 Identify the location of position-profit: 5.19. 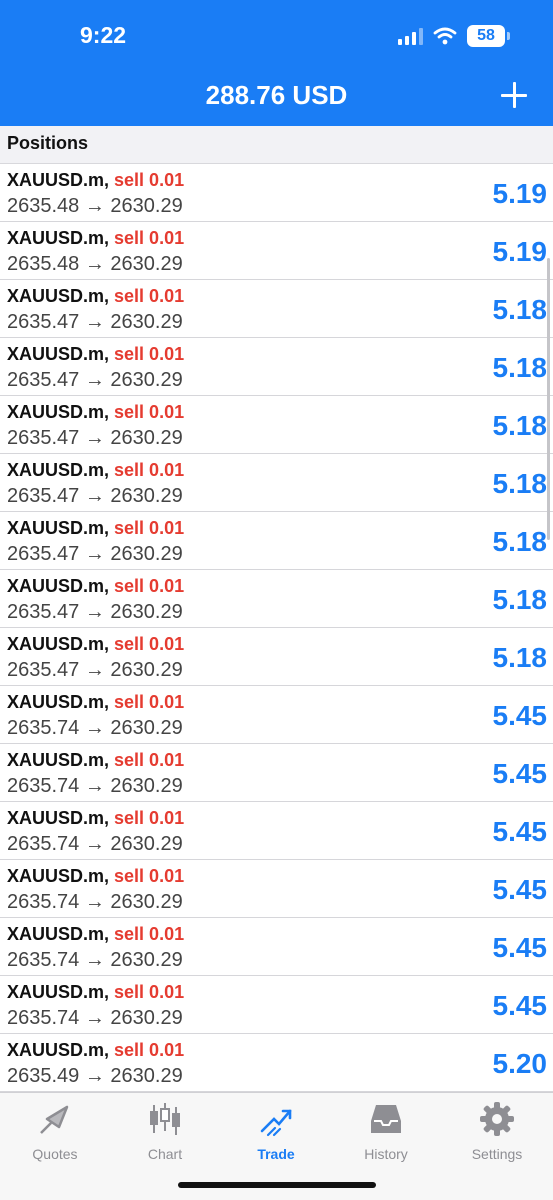
(520, 193).